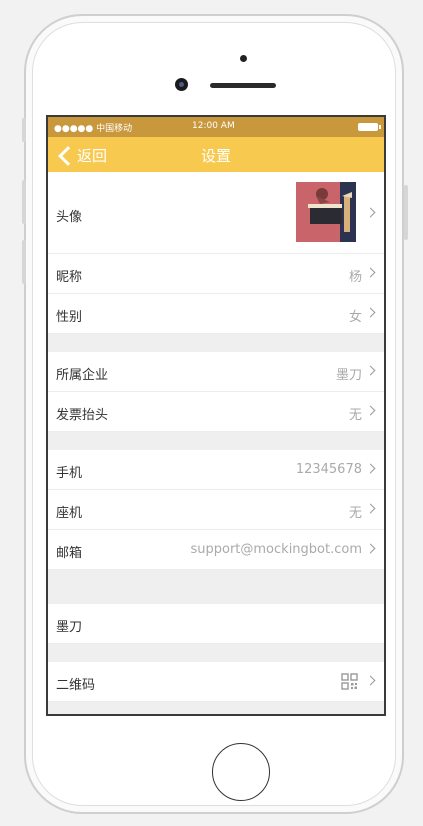 The height and width of the screenshot is (826, 423). Describe the element at coordinates (328, 469) in the screenshot. I see `mobile-value: 12345678` at that location.